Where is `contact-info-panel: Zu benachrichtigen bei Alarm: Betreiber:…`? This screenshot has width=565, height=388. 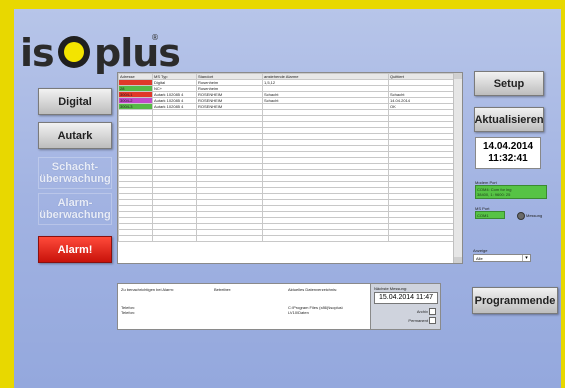 contact-info-panel: Zu benachrichtigen bei Alarm: Betreiber:… is located at coordinates (244, 306).